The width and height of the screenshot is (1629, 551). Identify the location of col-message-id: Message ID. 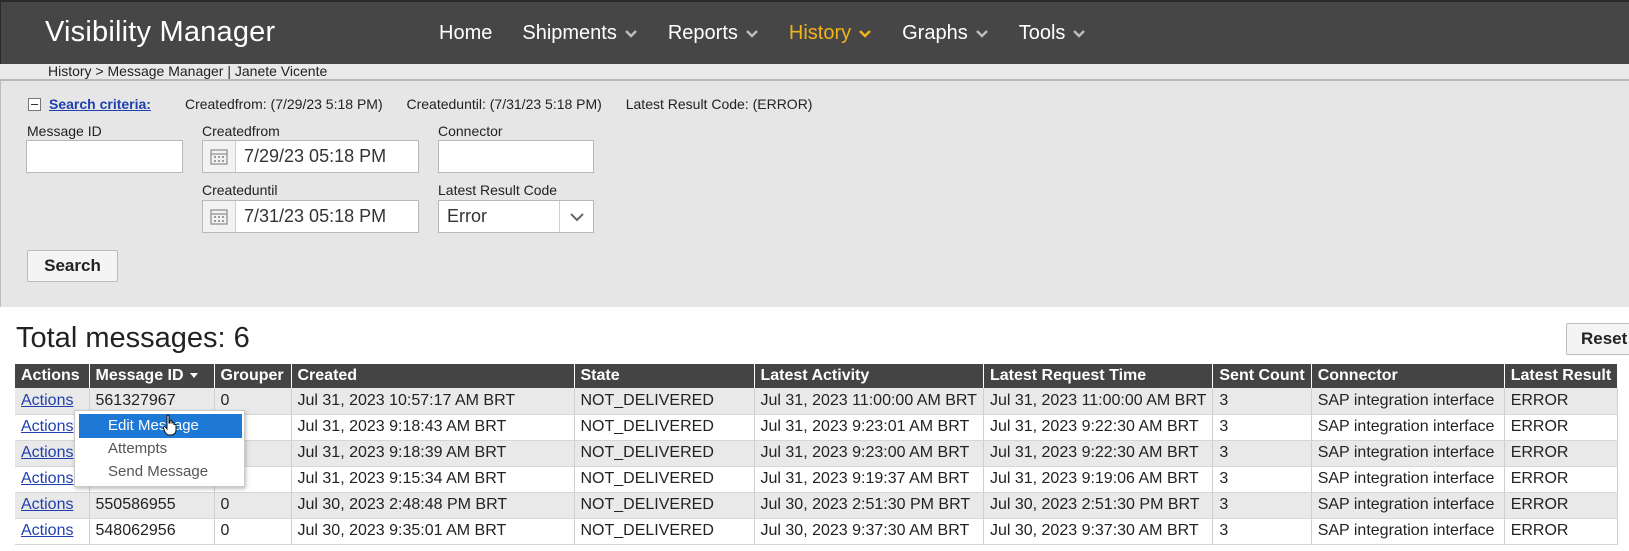
(152, 376).